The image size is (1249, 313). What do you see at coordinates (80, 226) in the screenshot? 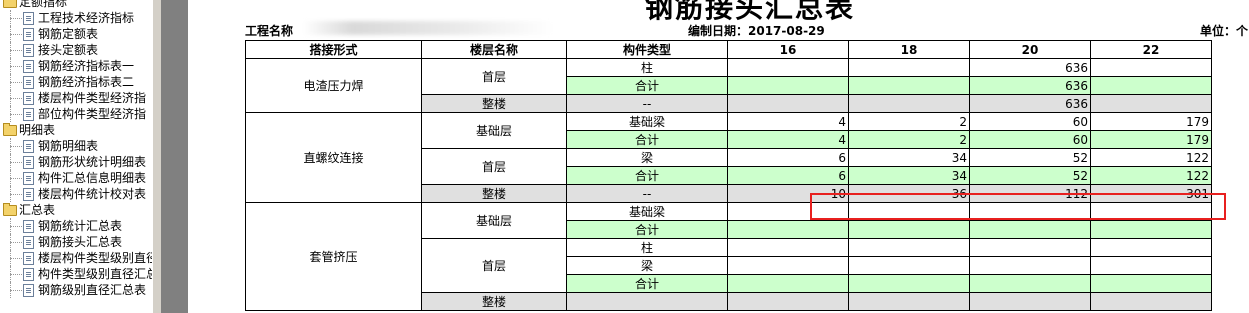
I see `tree-item-label: 钢筋统计汇总表` at bounding box center [80, 226].